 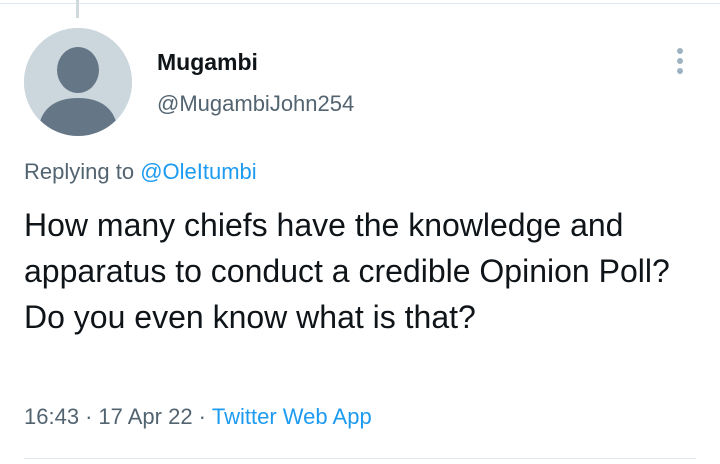 I want to click on top-divider, so click(x=360, y=3).